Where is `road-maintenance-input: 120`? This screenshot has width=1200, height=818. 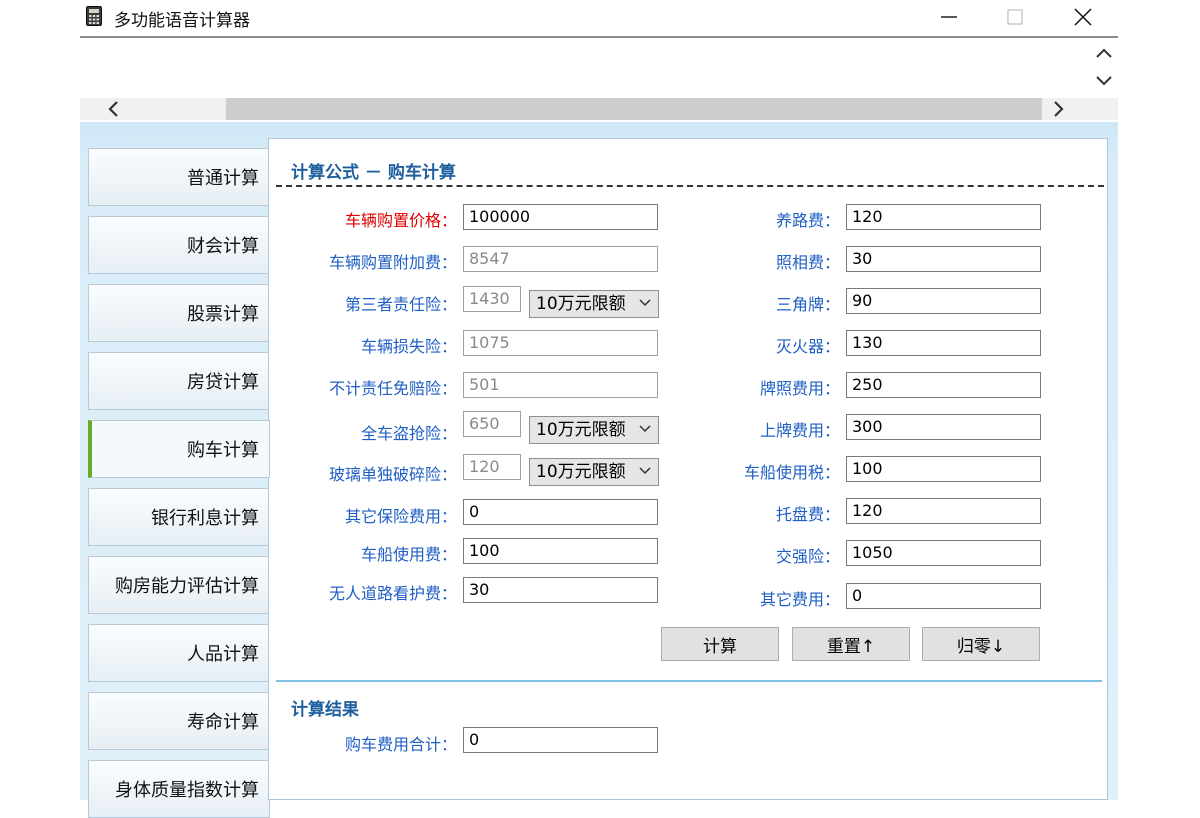 road-maintenance-input: 120 is located at coordinates (943, 217).